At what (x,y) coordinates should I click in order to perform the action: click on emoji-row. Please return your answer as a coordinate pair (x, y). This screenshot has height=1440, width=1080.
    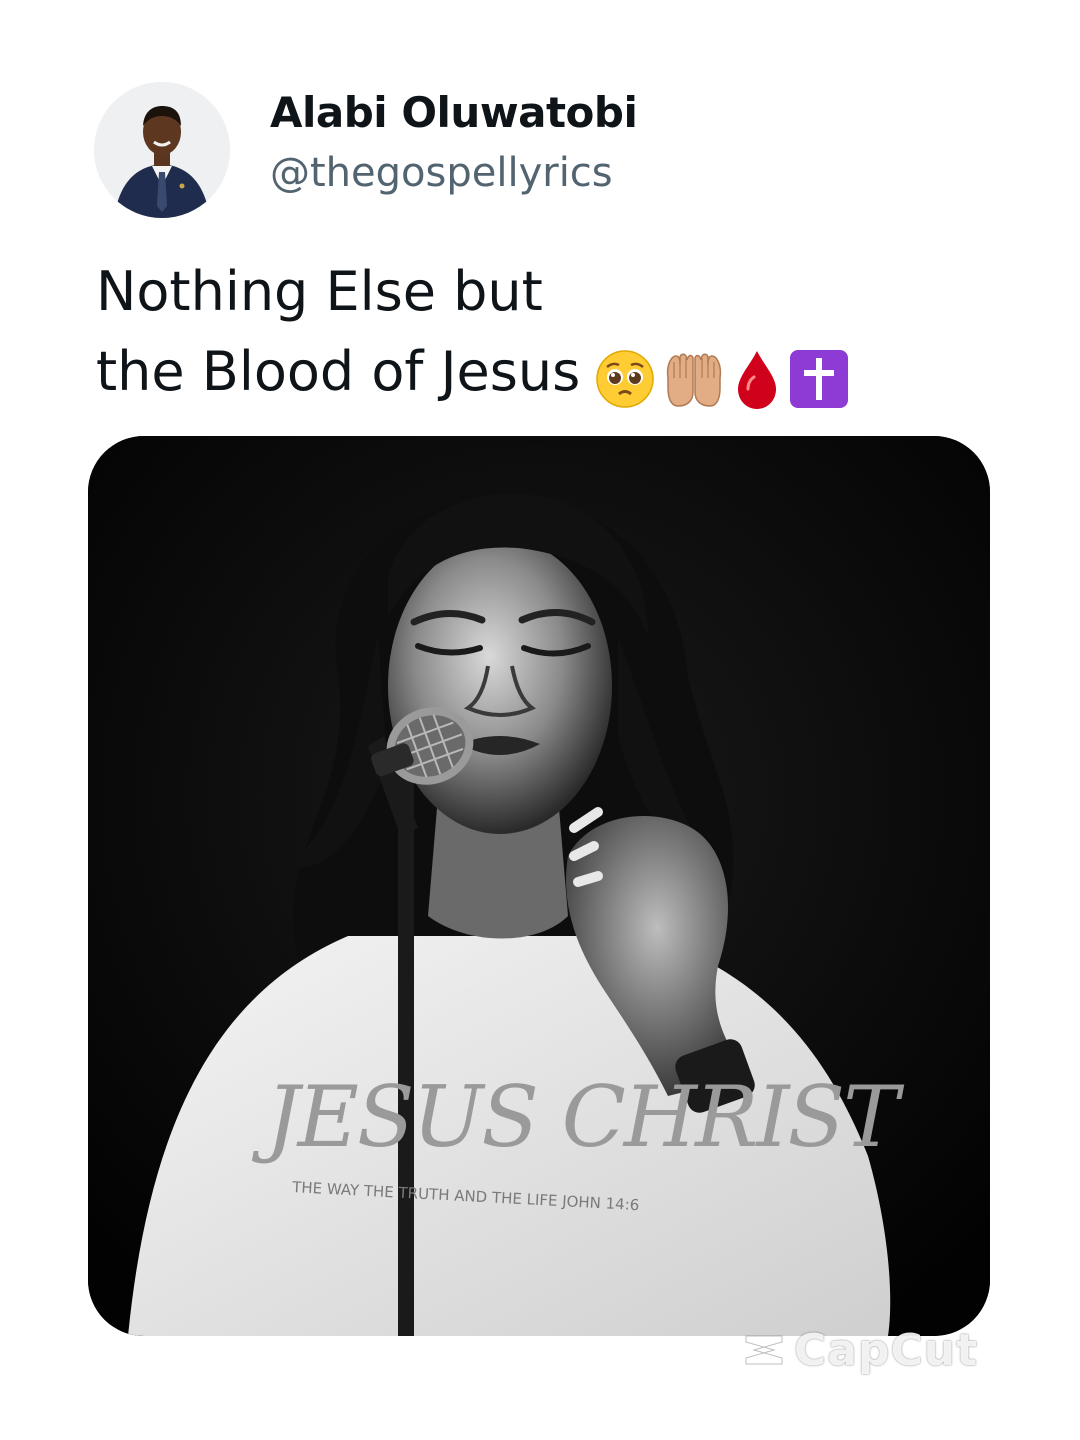
    Looking at the image, I should click on (725, 375).